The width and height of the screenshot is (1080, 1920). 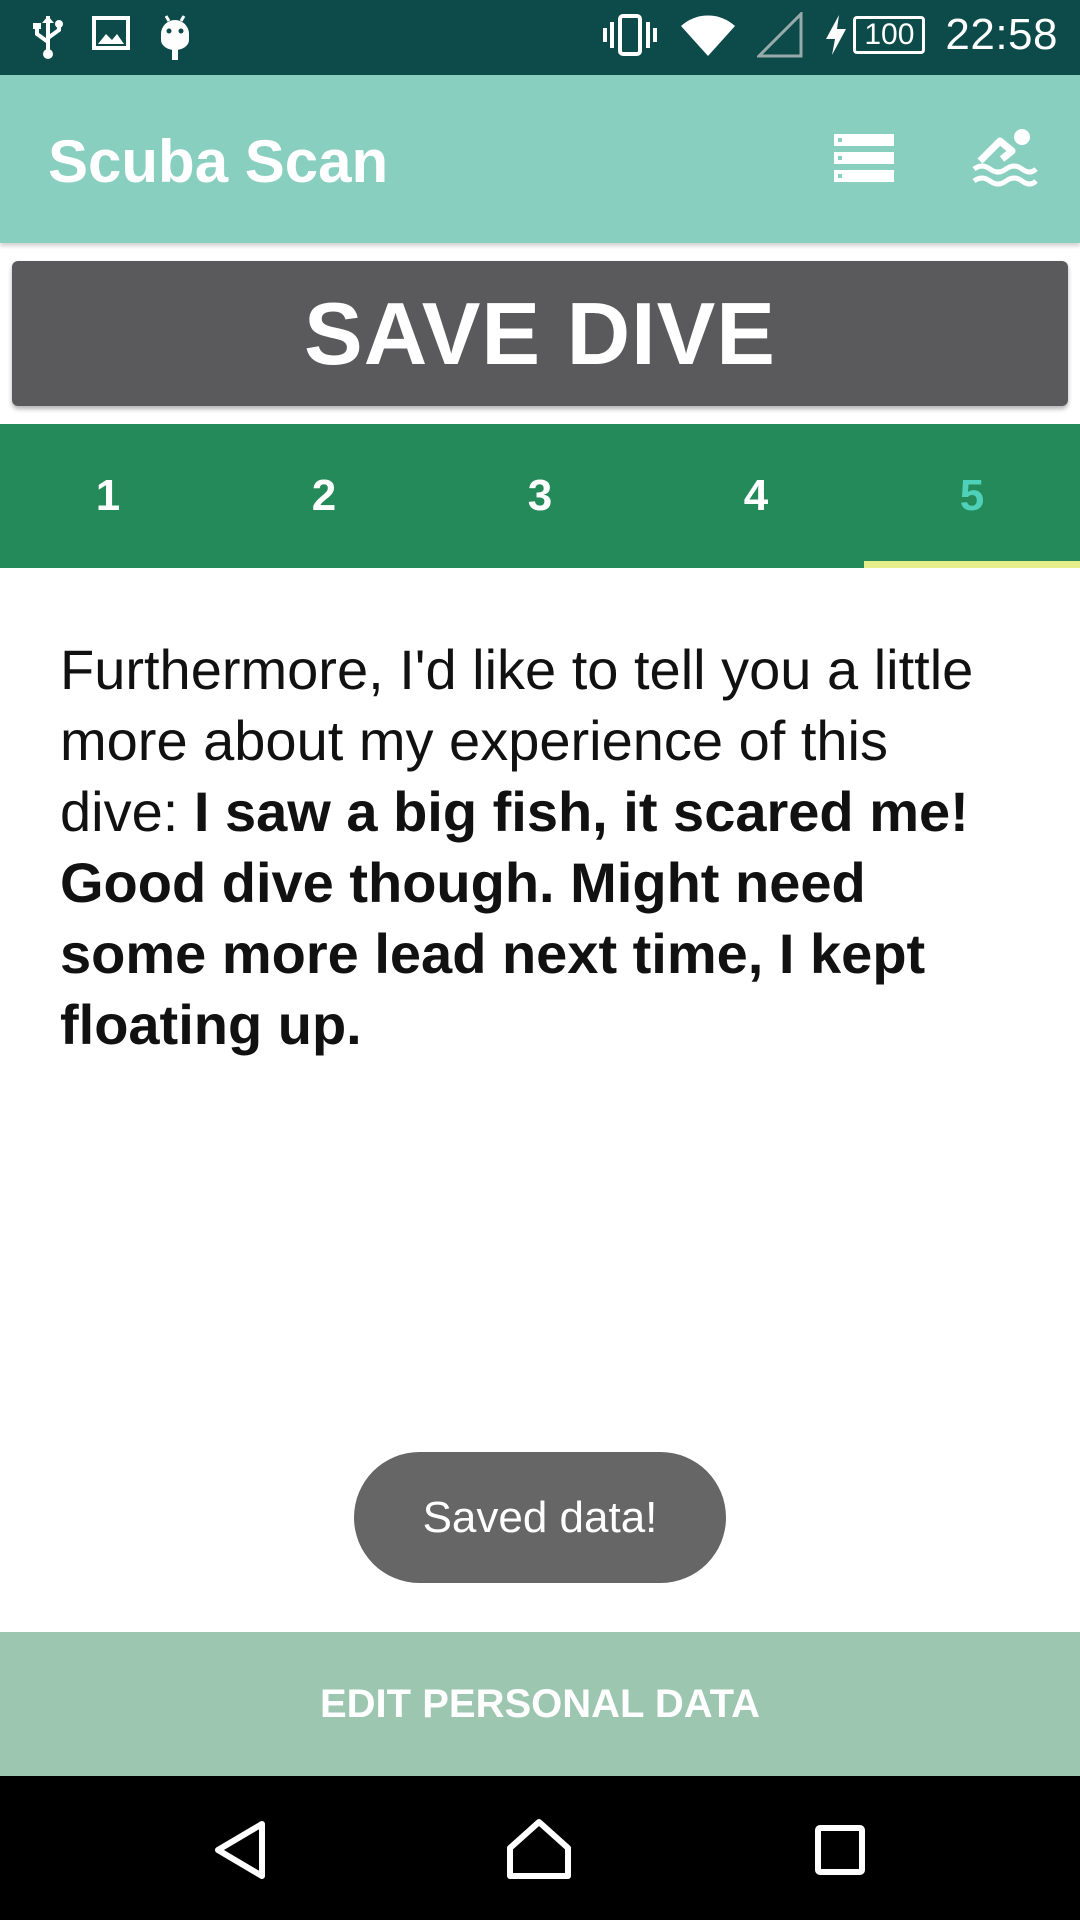 I want to click on home-icon, so click(x=539, y=1851).